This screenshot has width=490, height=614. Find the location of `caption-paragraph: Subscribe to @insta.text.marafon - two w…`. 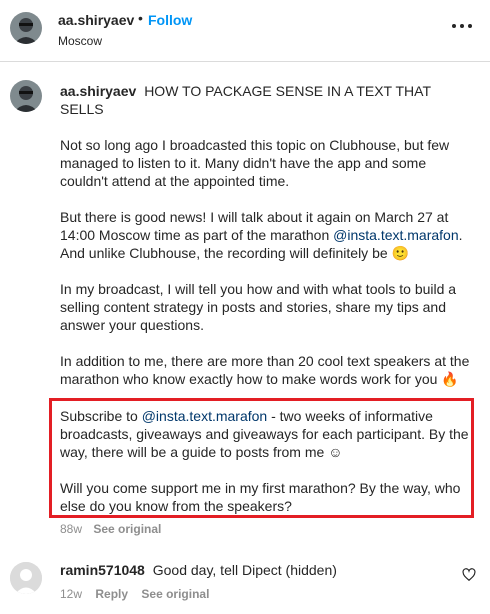

caption-paragraph: Subscribe to @insta.text.marafon - two w… is located at coordinates (264, 434).